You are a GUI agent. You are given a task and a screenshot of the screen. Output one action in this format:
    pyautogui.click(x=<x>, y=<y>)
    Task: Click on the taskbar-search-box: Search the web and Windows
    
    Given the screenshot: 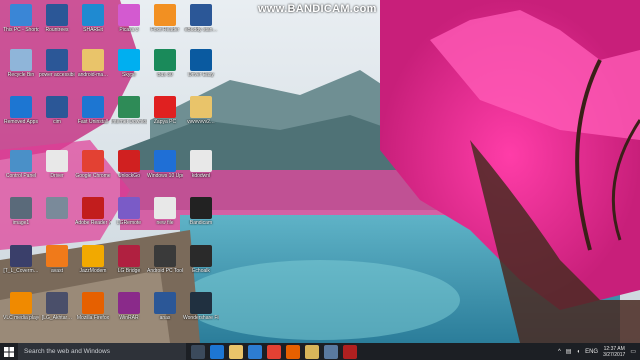 What is the action you would take?
    pyautogui.click(x=102, y=351)
    